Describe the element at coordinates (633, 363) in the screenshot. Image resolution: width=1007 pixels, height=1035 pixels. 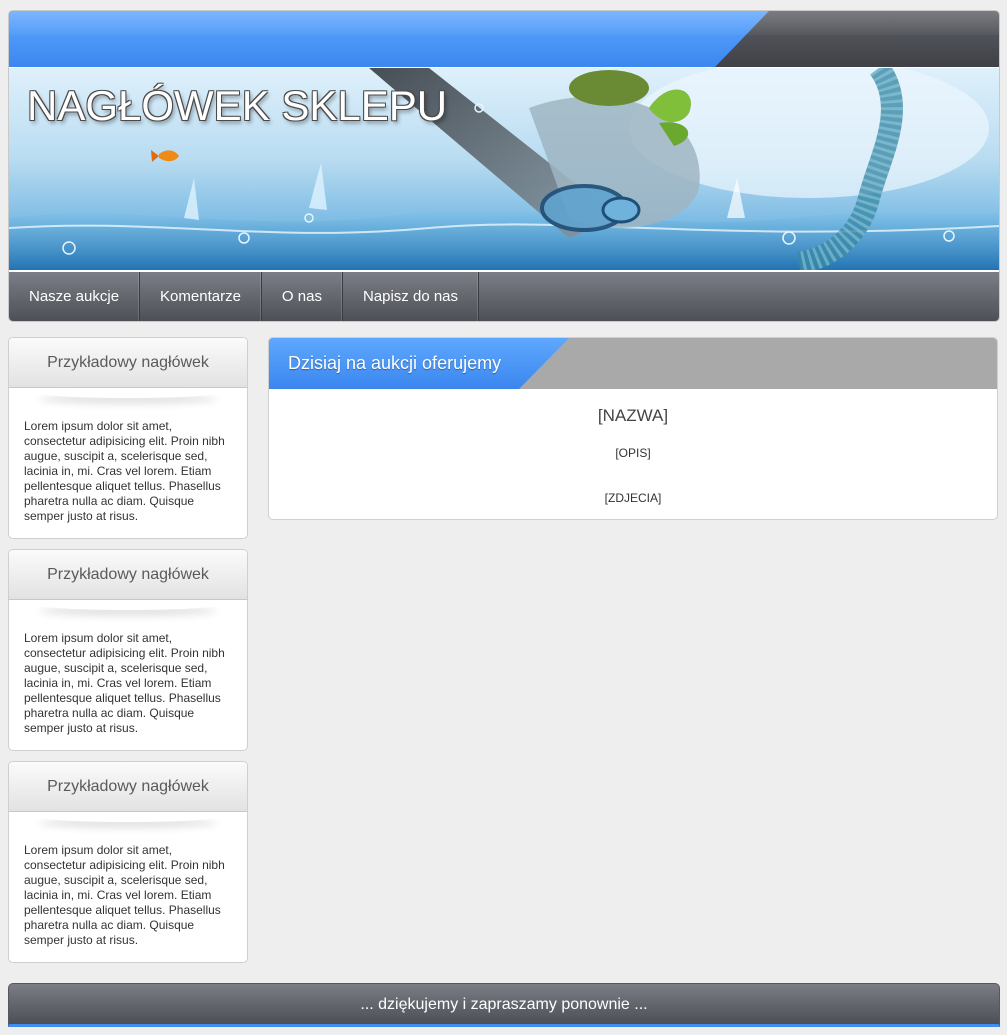
I see `panel-header: Dzisiaj na aukcji oferujemy` at that location.